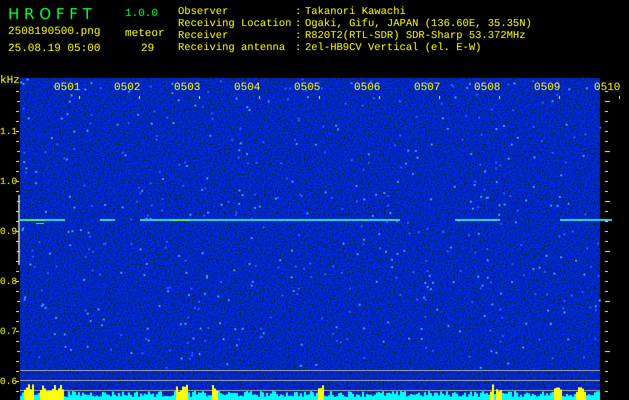 Image resolution: width=629 pixels, height=400 pixels. Describe the element at coordinates (9, 181) in the screenshot. I see `y-axis-label: 1.0` at that location.